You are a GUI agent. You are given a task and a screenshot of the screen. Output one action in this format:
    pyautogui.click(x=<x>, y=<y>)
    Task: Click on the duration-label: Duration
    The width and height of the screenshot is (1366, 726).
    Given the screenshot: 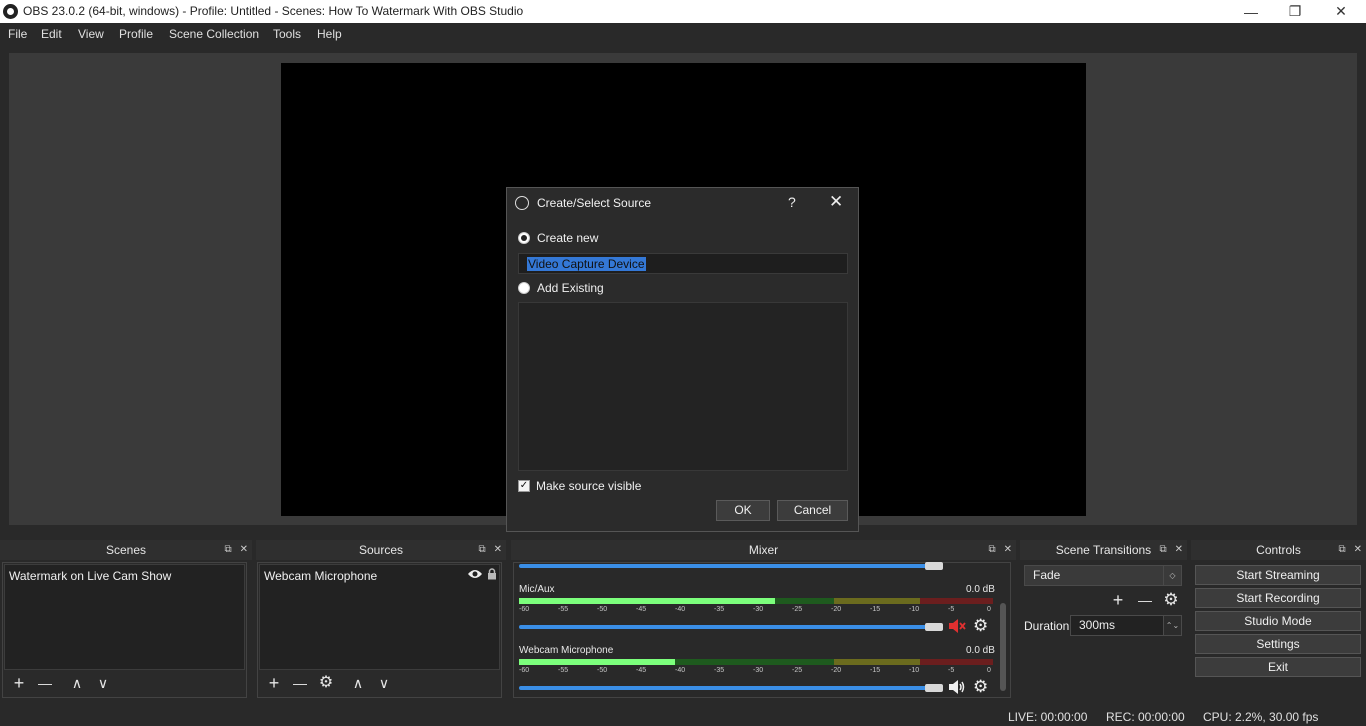 What is the action you would take?
    pyautogui.click(x=1047, y=626)
    